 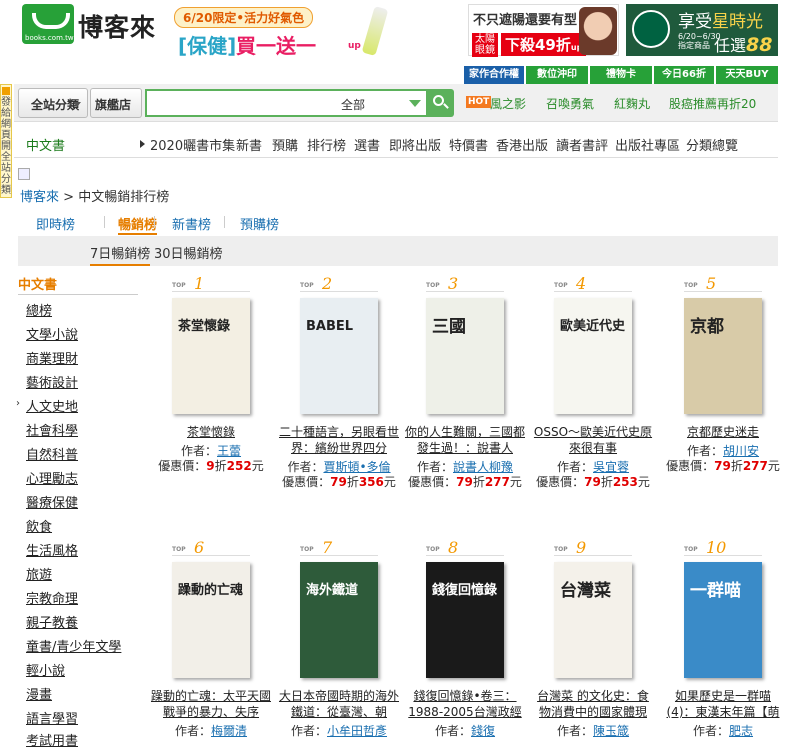 What do you see at coordinates (332, 590) in the screenshot?
I see `cover-title: 海外鐵道` at bounding box center [332, 590].